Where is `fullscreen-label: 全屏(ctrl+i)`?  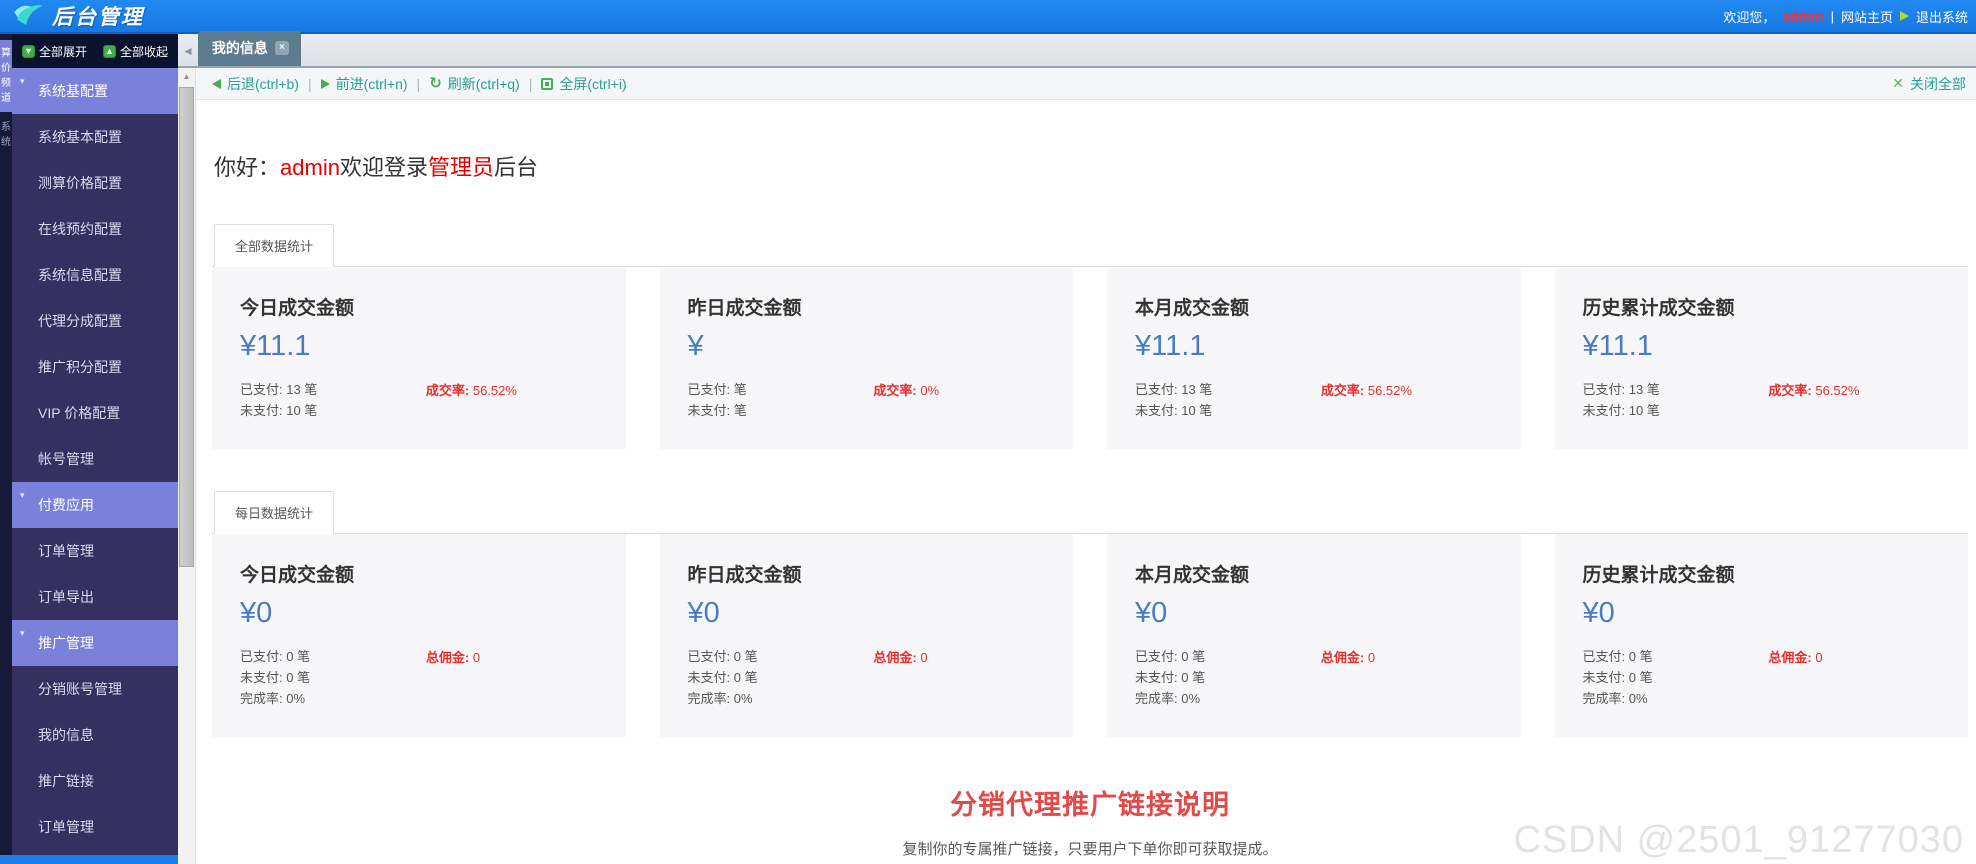
fullscreen-label: 全屏(ctrl+i) is located at coordinates (593, 83).